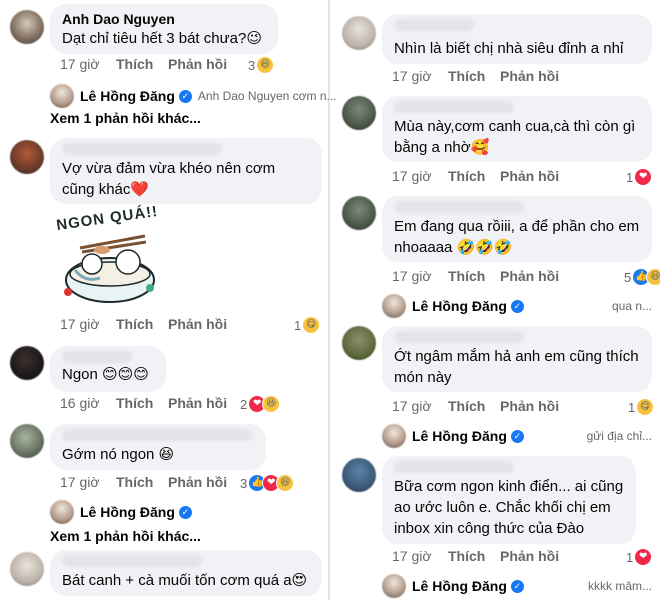 The width and height of the screenshot is (660, 600). Describe the element at coordinates (121, 512) in the screenshot. I see `reply-preview: Lê Hồng Đăng ✓` at that location.